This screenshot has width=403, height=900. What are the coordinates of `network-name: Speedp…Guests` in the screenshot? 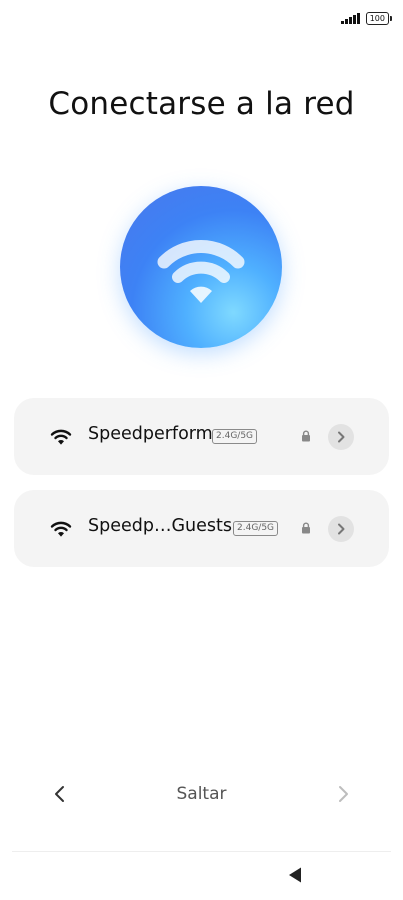 It's located at (160, 526).